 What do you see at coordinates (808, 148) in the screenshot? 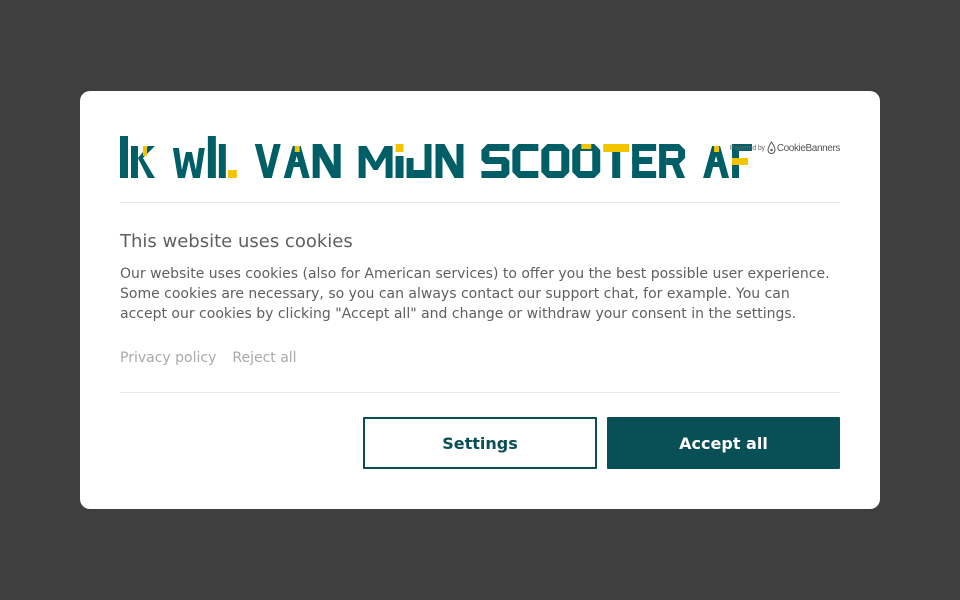
I see `powered-by-brand: CookieBanners` at bounding box center [808, 148].